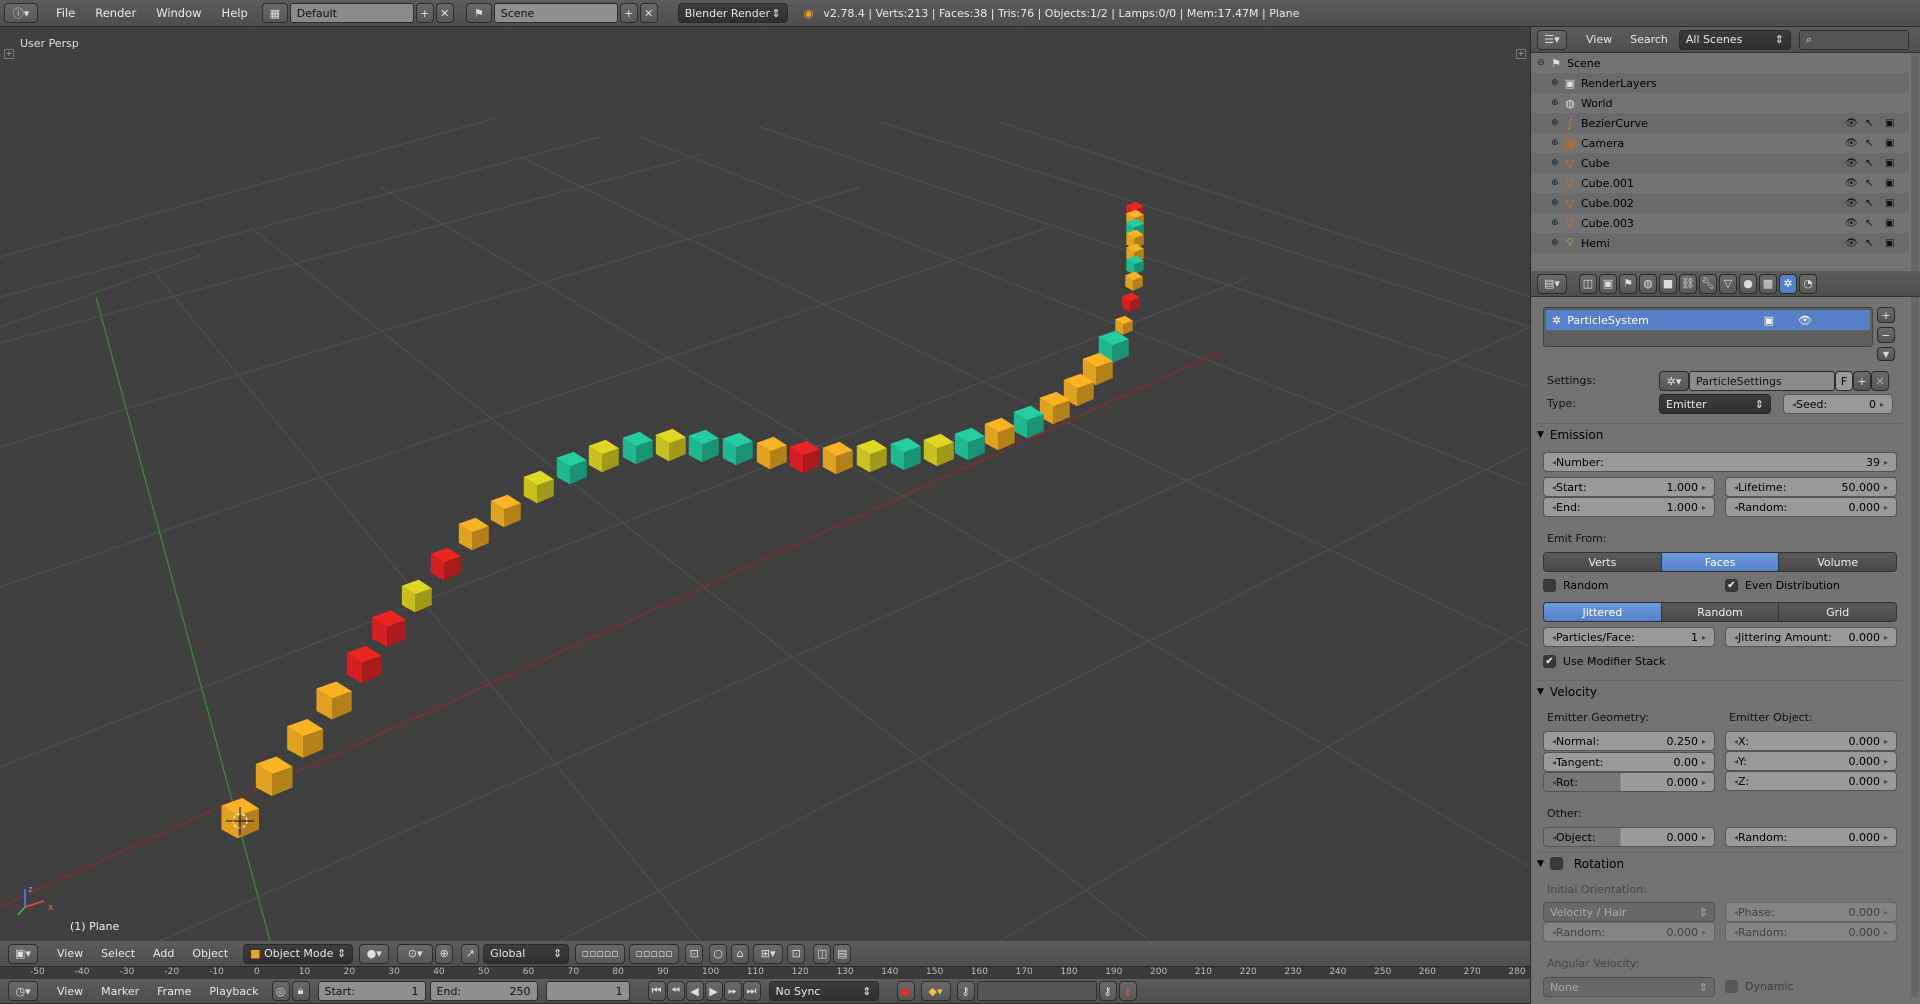 This screenshot has height=1004, width=1920. I want to click on jump-start-icon: ⏮︎, so click(656, 991).